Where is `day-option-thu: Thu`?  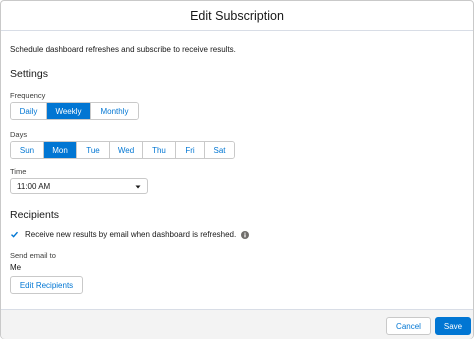 day-option-thu: Thu is located at coordinates (159, 150).